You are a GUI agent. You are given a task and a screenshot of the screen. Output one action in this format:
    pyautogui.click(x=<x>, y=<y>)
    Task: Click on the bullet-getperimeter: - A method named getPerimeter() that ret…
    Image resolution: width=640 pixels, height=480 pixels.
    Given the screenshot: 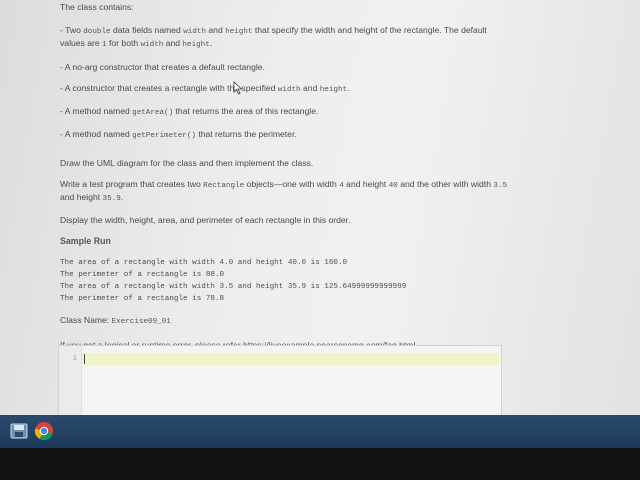 What is the action you would take?
    pyautogui.click(x=285, y=135)
    